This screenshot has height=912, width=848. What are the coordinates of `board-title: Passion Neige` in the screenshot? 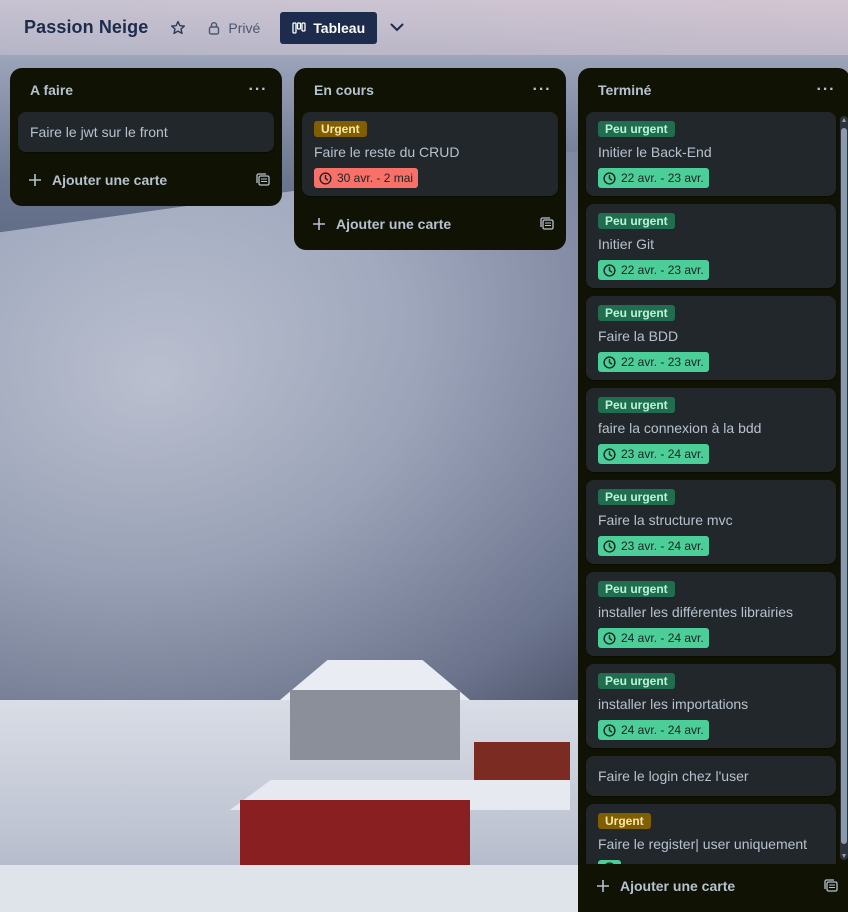 It's located at (86, 27).